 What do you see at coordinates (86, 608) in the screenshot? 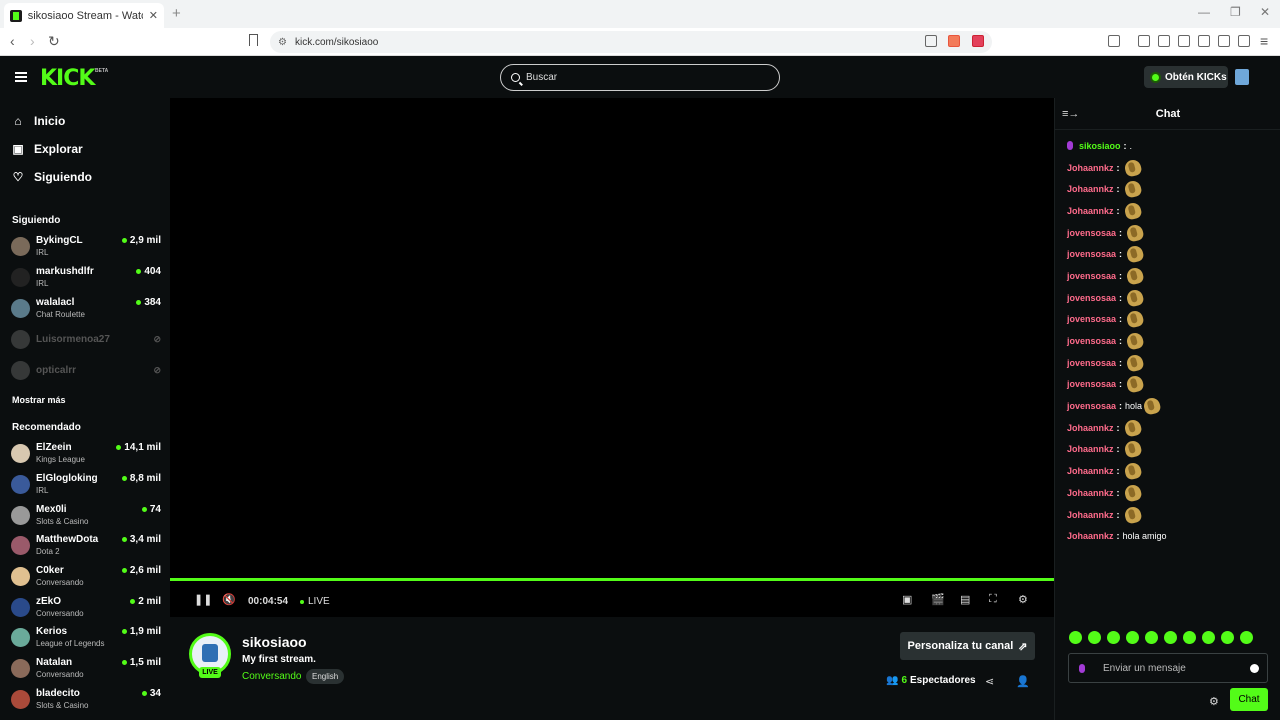
I see `recommended-channel: zEkO Conversando 2 mil` at bounding box center [86, 608].